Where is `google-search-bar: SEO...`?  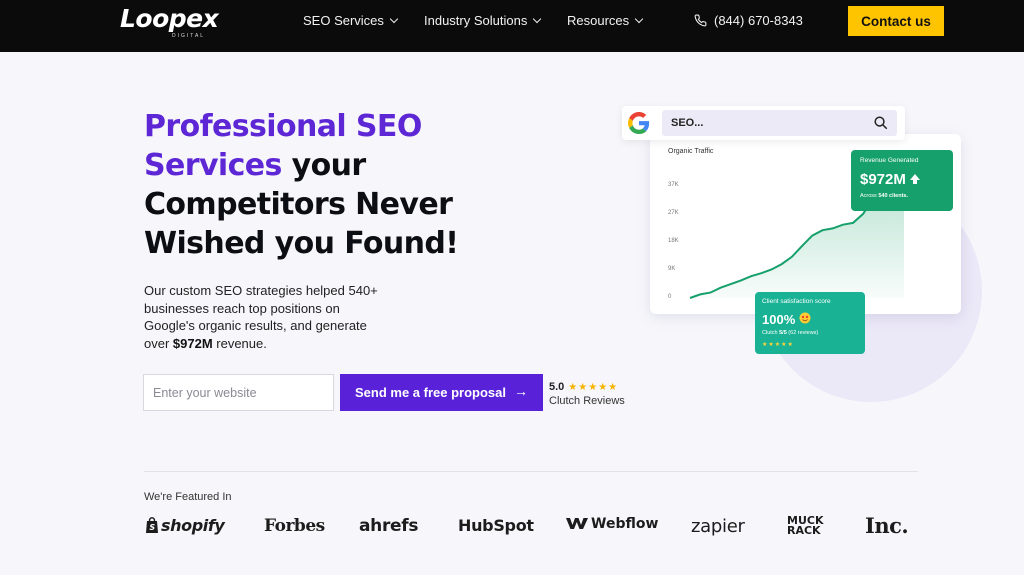
google-search-bar: SEO... is located at coordinates (763, 123).